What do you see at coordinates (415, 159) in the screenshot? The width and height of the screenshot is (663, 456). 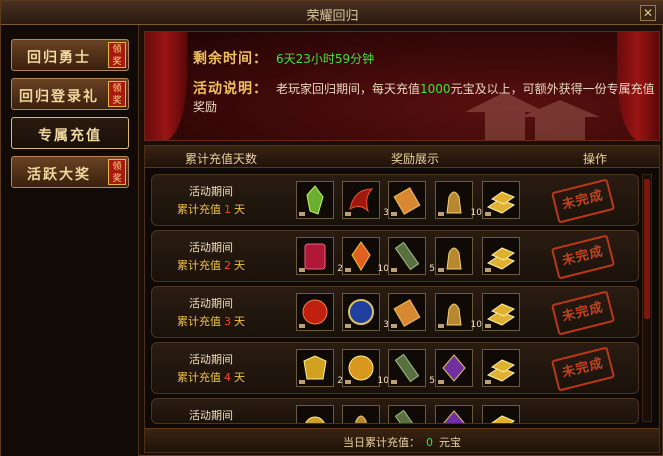 I see `header-rewards: 奖励展示` at bounding box center [415, 159].